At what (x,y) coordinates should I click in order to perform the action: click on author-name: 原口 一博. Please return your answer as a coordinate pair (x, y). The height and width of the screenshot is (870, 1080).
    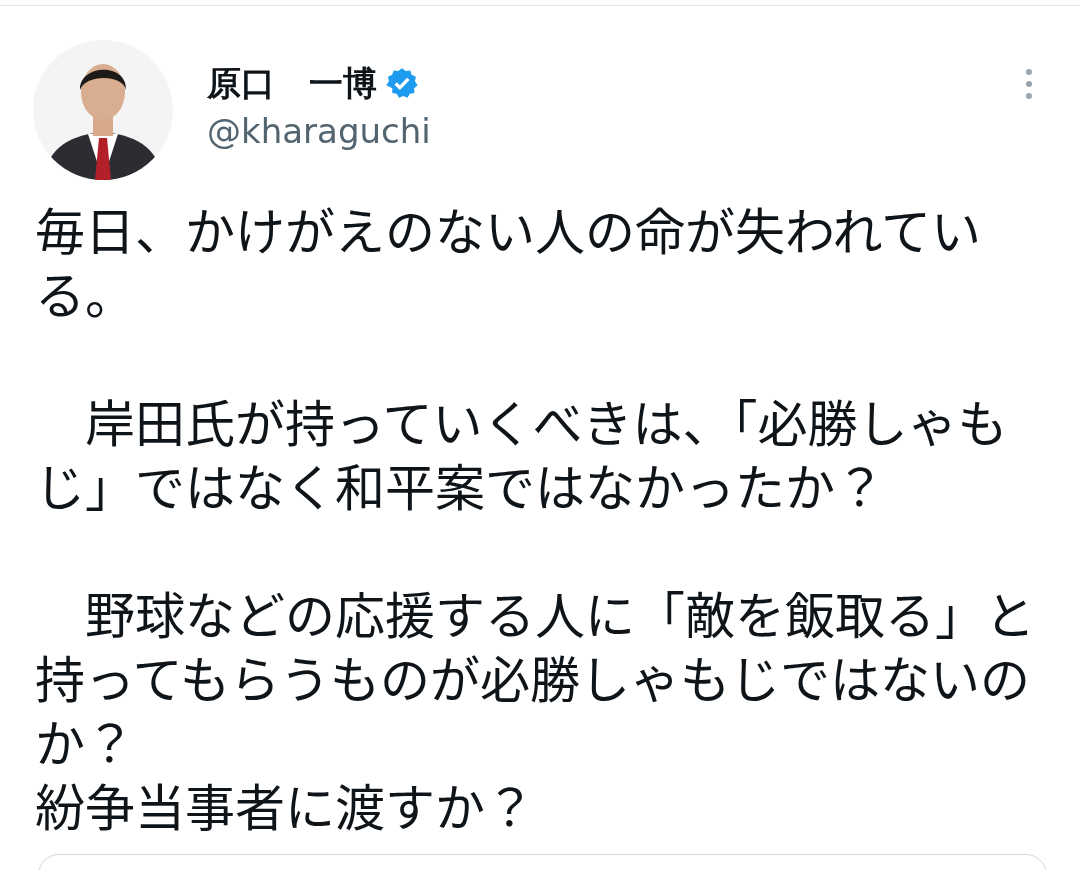
    Looking at the image, I should click on (292, 83).